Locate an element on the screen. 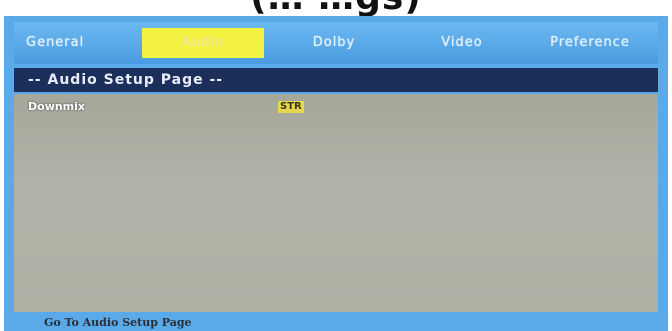  tab-dolby: Dolby is located at coordinates (334, 43).